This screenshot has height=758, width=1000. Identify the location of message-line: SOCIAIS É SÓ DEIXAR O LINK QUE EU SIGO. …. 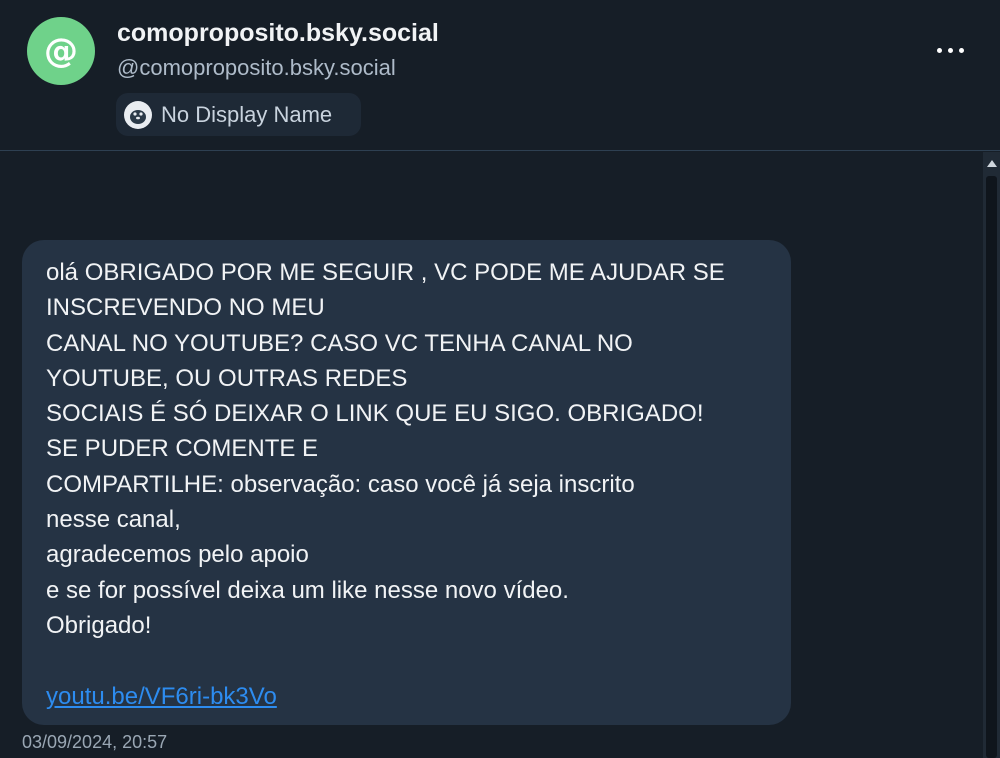
(375, 414).